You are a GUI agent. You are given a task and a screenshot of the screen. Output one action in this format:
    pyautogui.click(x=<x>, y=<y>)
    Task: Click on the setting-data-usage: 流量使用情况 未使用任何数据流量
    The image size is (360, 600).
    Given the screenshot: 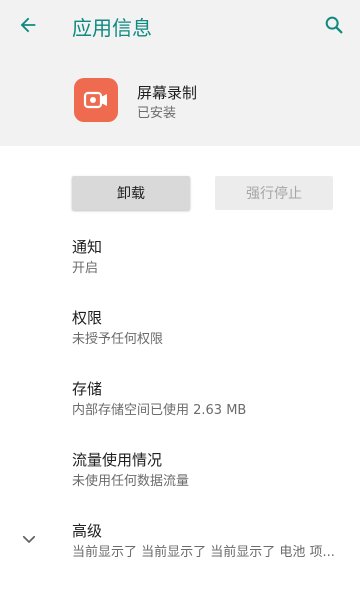 What is the action you would take?
    pyautogui.click(x=212, y=470)
    